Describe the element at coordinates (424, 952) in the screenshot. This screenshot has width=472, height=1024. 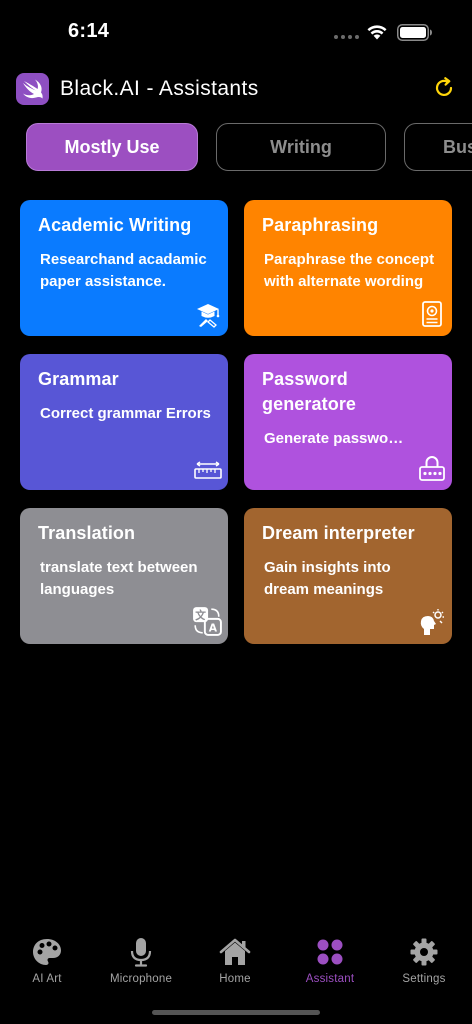
I see `gear-icon` at that location.